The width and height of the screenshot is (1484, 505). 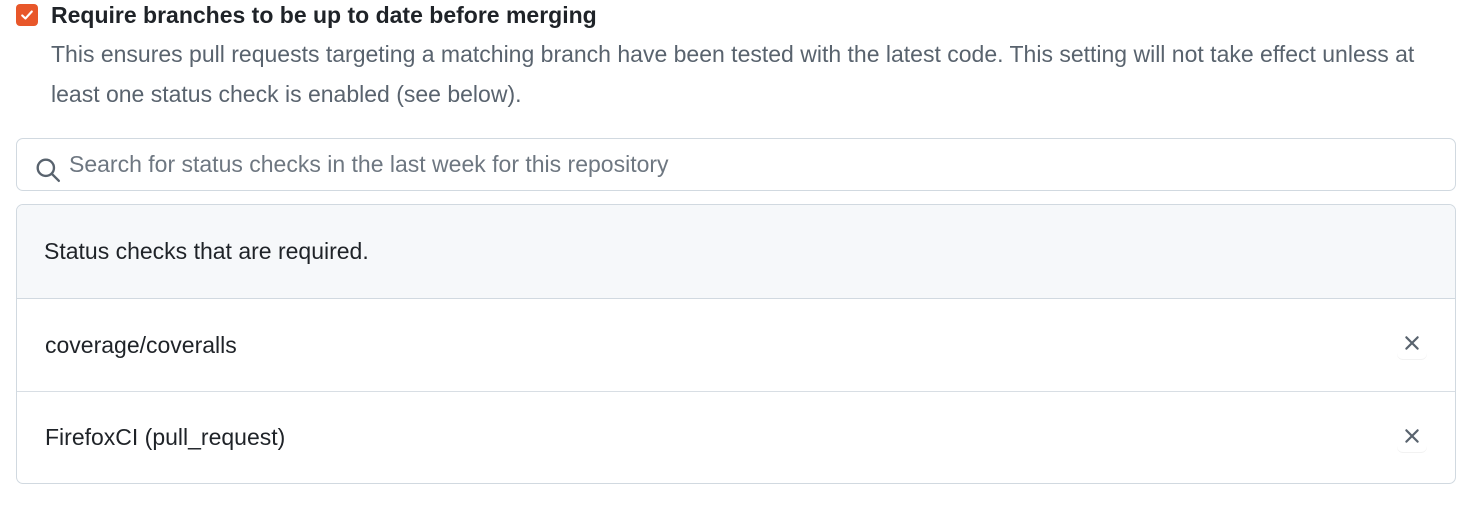 What do you see at coordinates (48, 170) in the screenshot?
I see `search-icon` at bounding box center [48, 170].